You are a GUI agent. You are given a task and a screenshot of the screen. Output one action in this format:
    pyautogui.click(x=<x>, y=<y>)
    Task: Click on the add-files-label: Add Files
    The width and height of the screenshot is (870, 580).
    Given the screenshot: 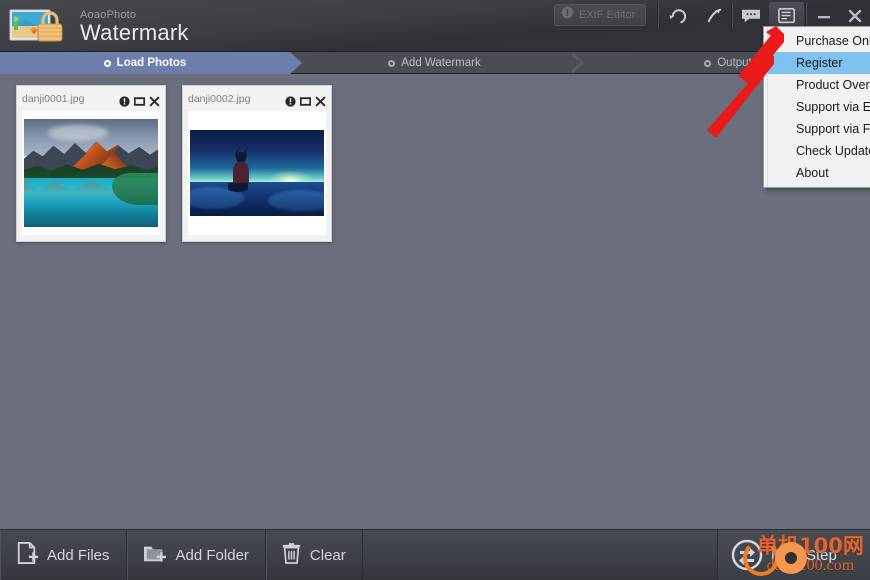 What is the action you would take?
    pyautogui.click(x=78, y=555)
    